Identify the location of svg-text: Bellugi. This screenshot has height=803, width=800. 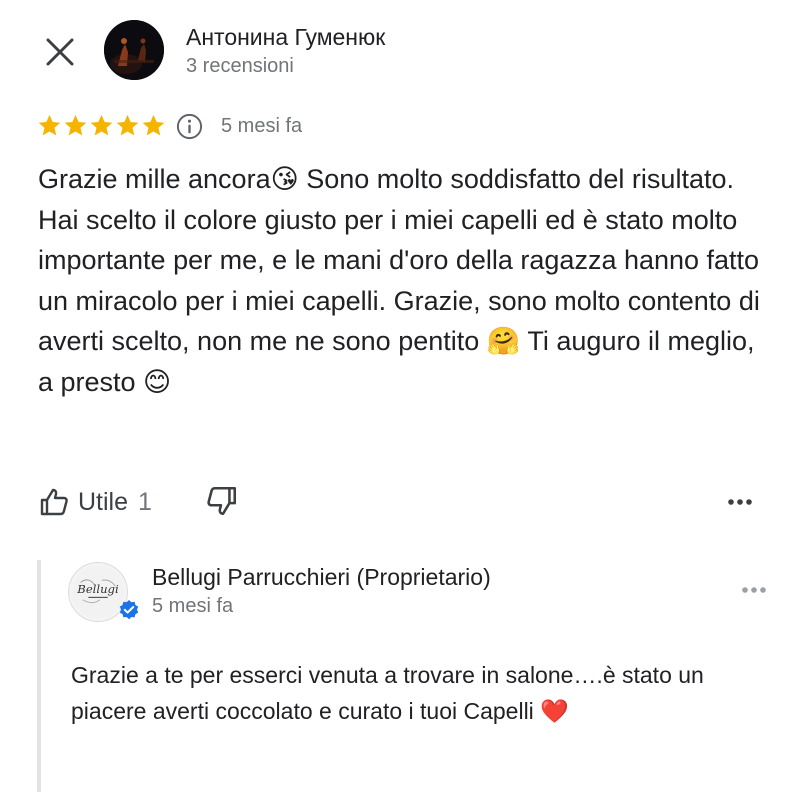
(97, 589).